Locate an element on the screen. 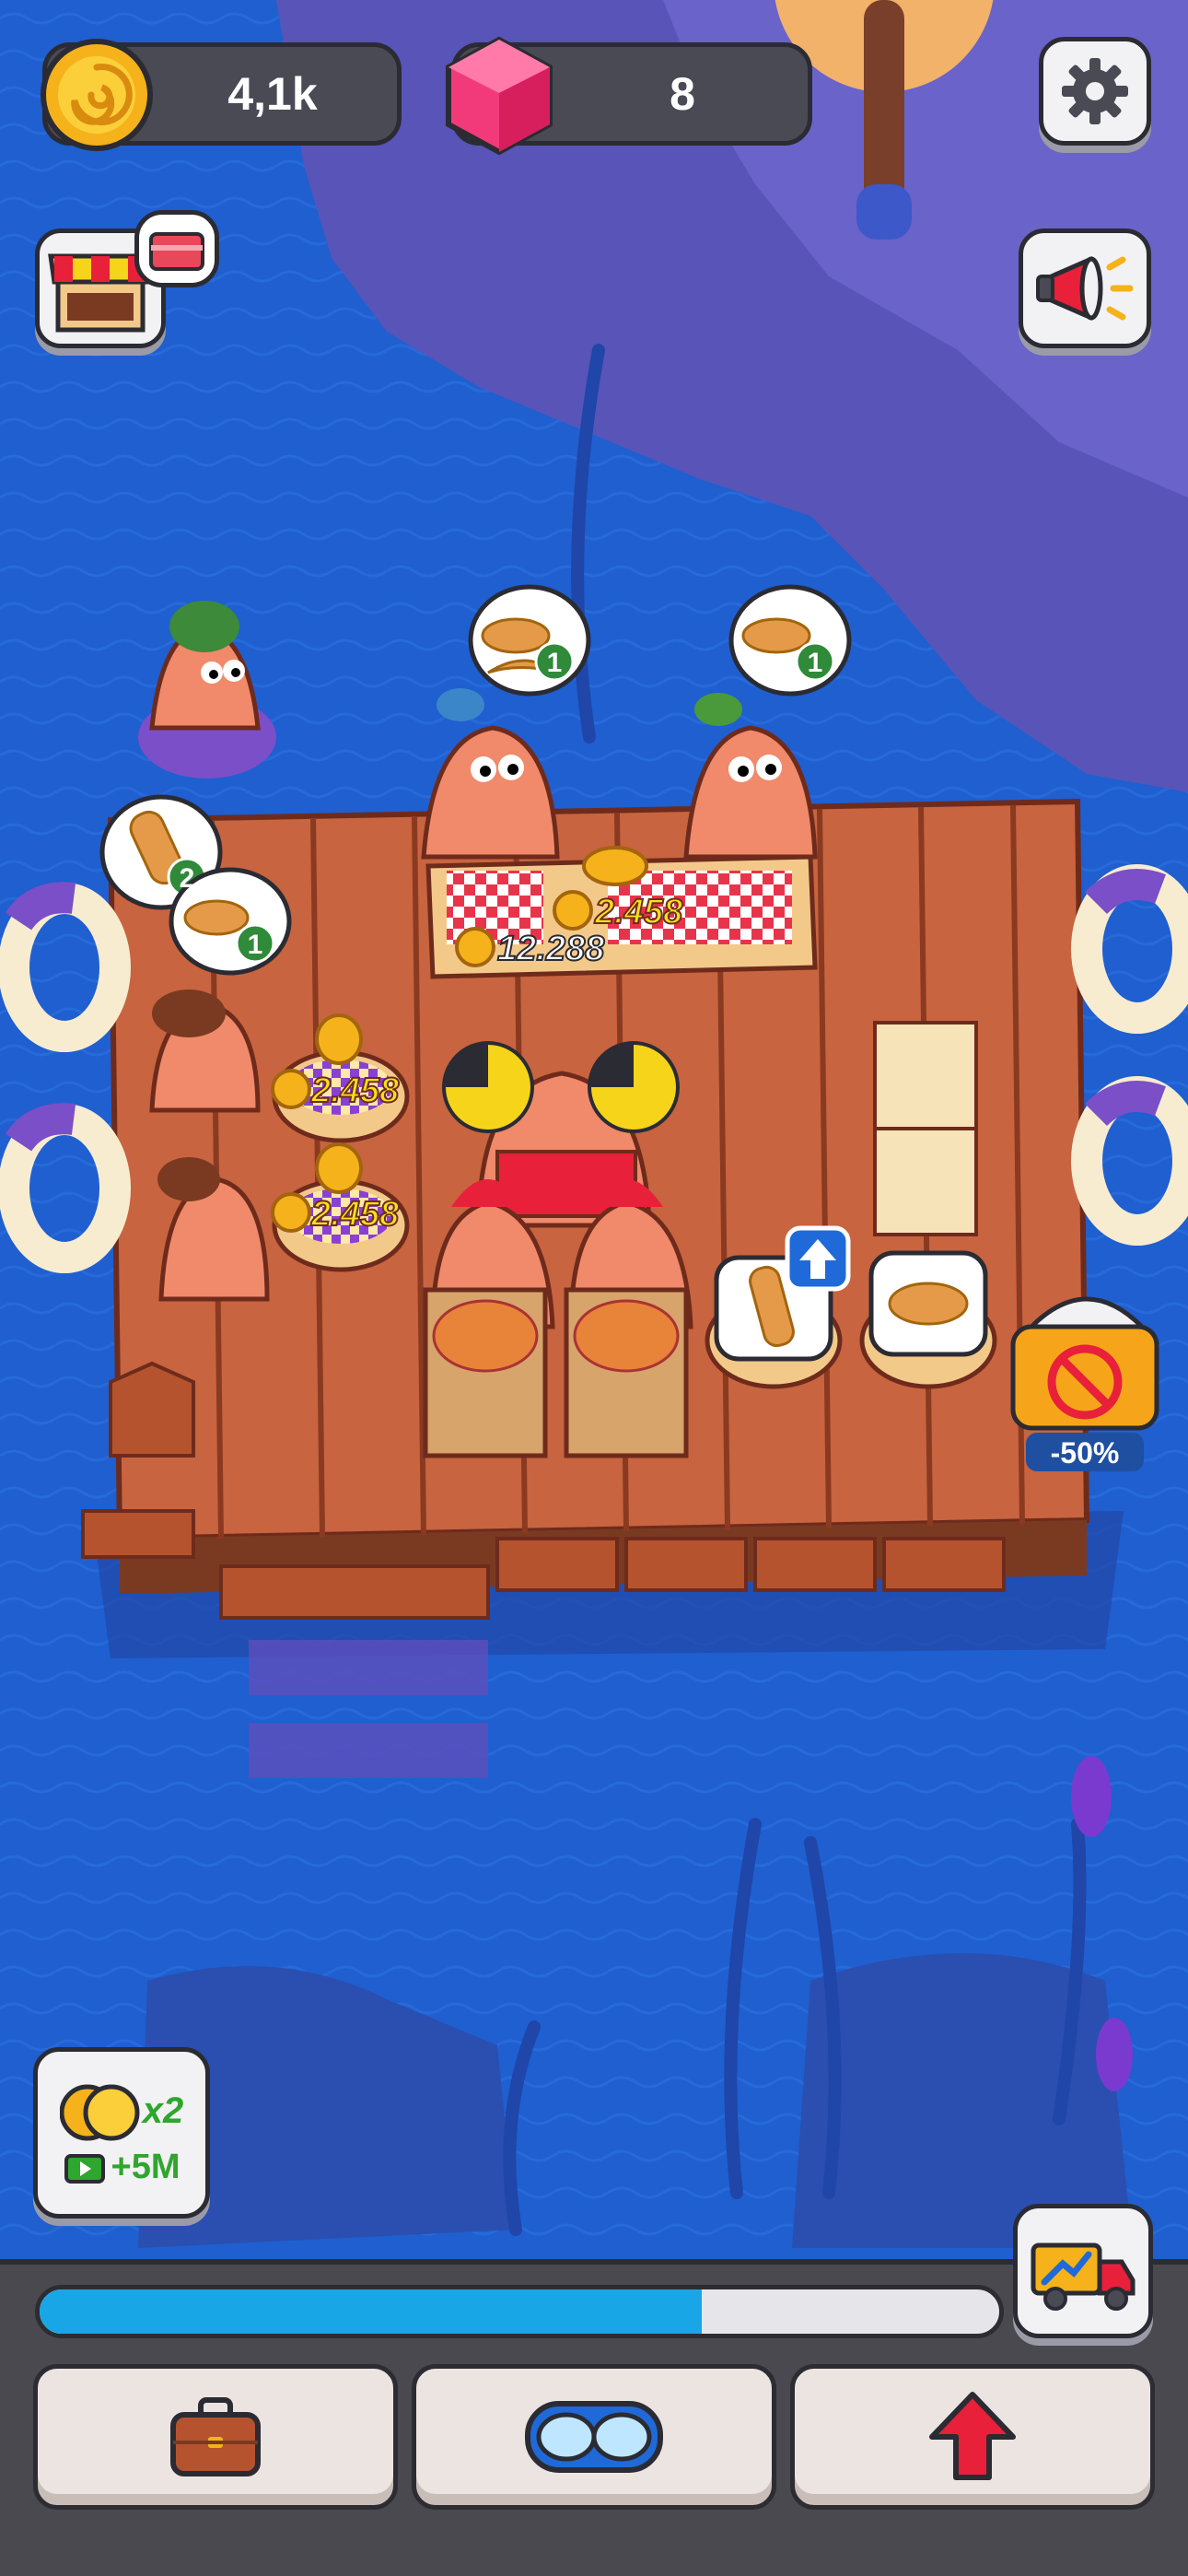  multiplier-label: x2 is located at coordinates (163, 2110).